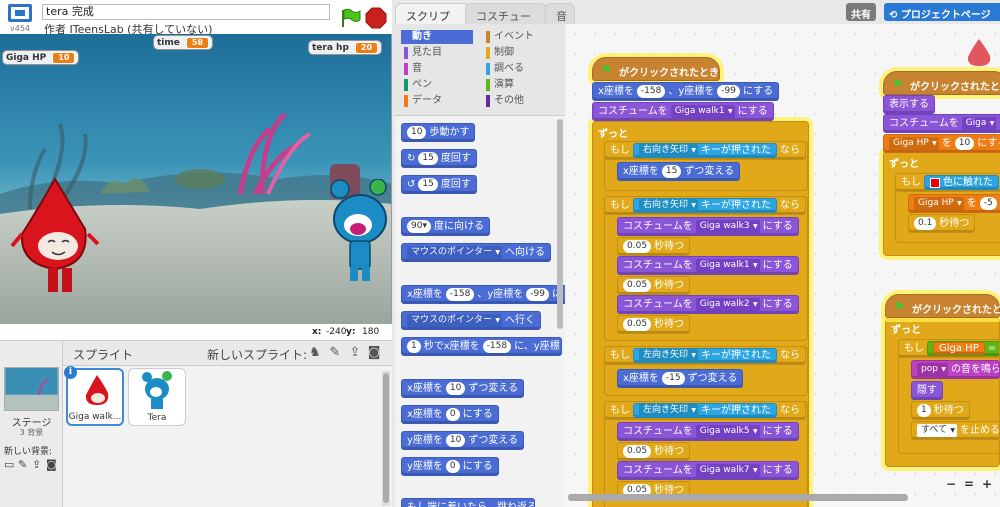 The width and height of the screenshot is (1000, 507). What do you see at coordinates (376, 18) in the screenshot?
I see `stop-icon` at bounding box center [376, 18].